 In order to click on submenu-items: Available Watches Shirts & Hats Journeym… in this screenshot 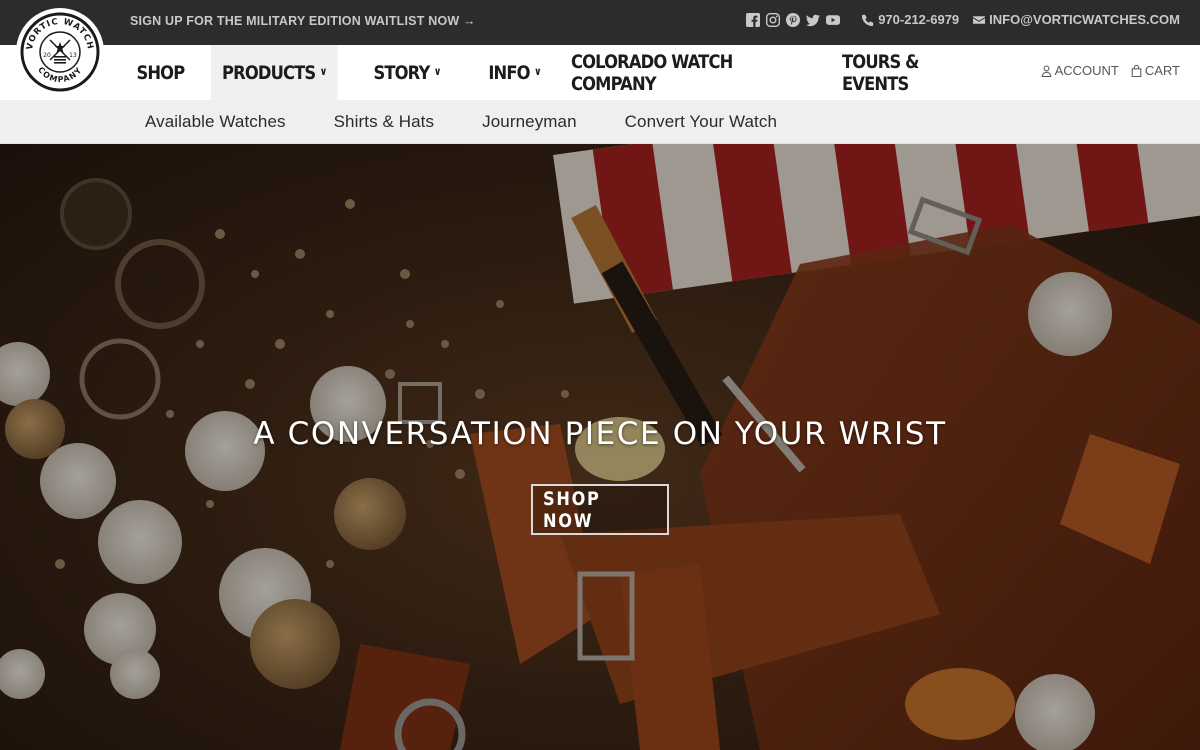, I will do `click(461, 122)`.